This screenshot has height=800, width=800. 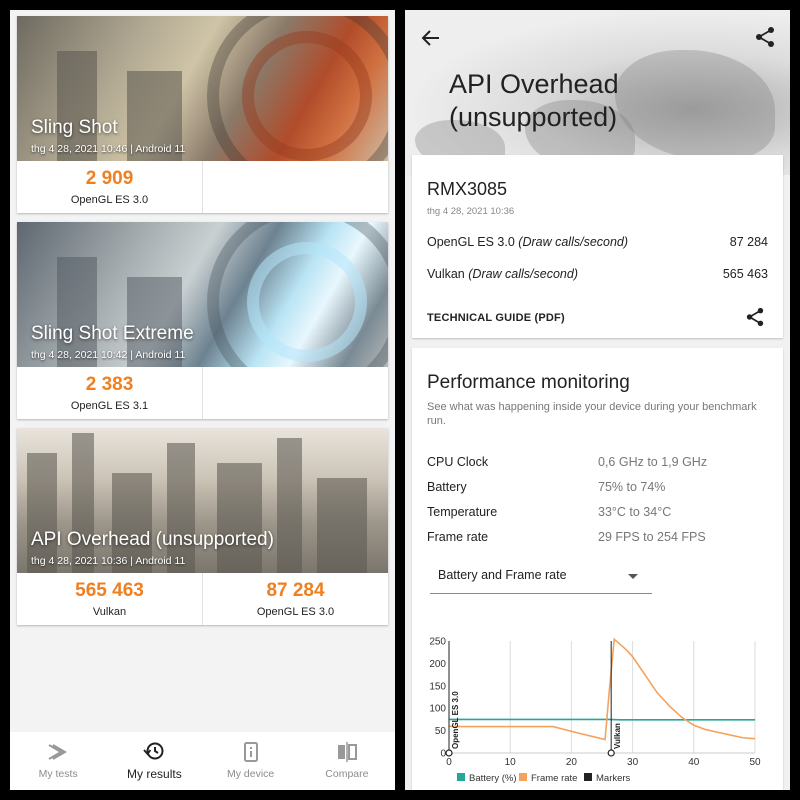 I want to click on score-cell: 565 463 Vulkan, so click(x=110, y=599).